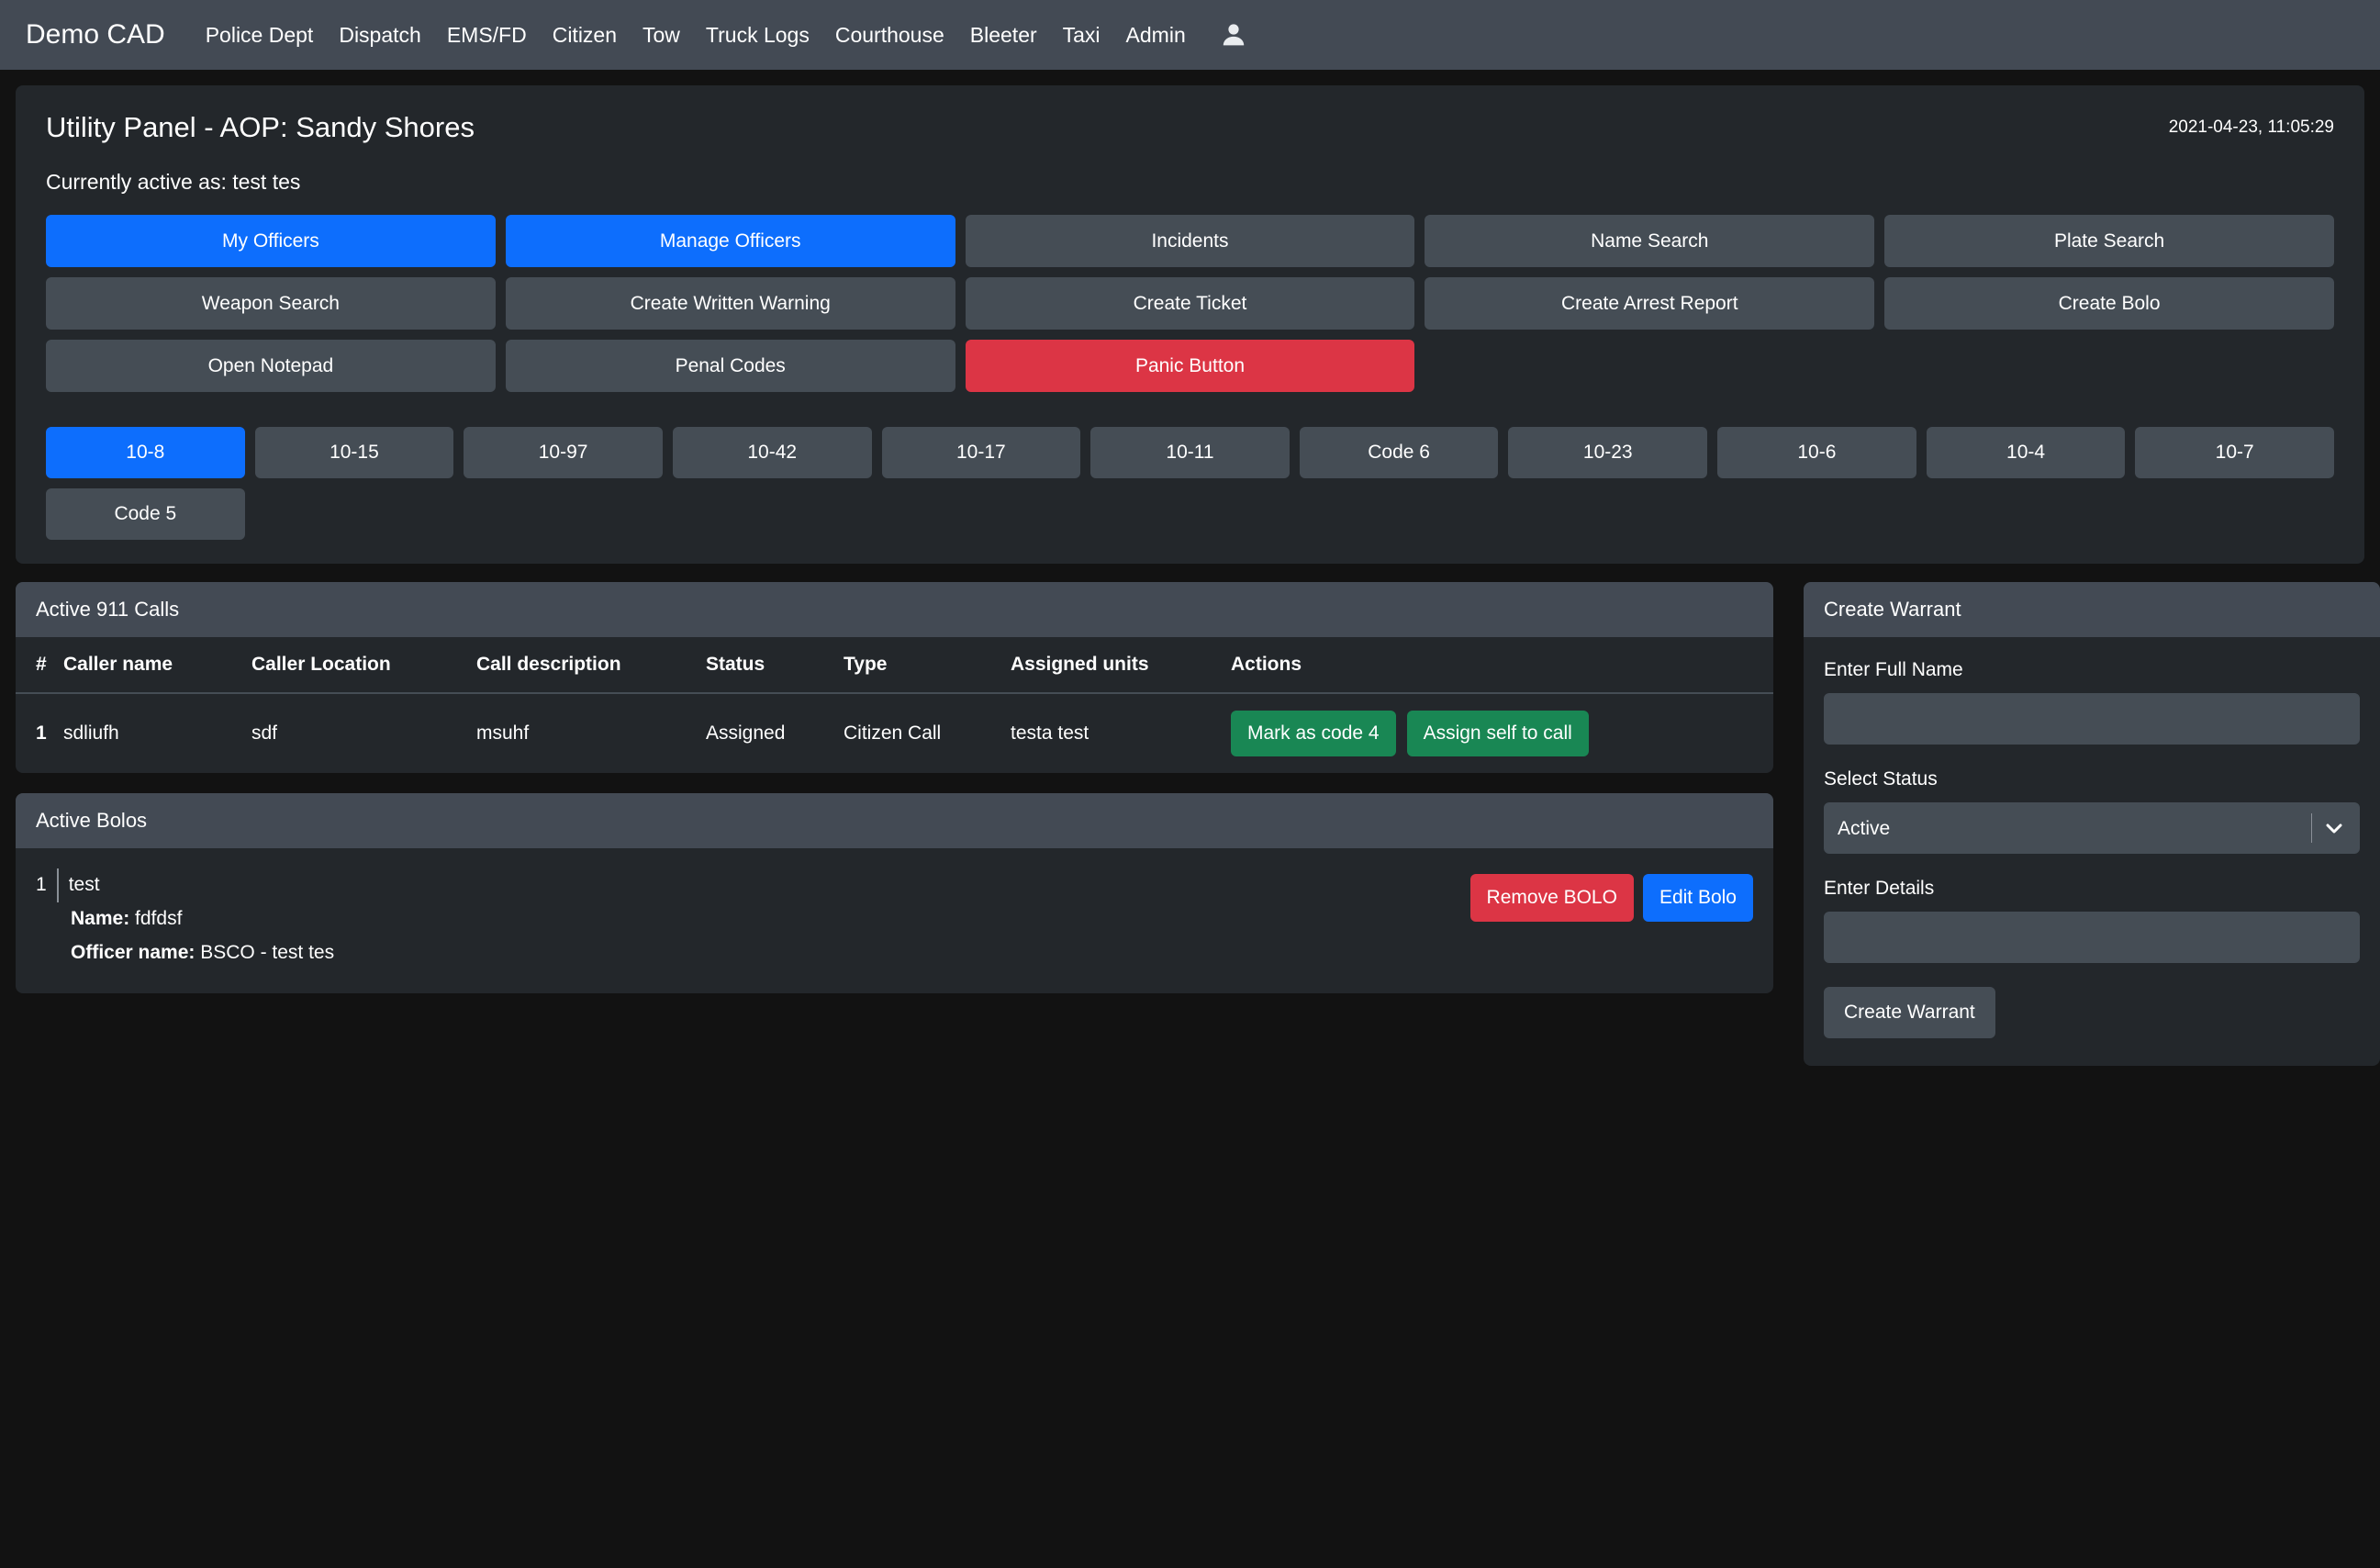  What do you see at coordinates (1190, 452) in the screenshot?
I see `status-button-10-11: 10-11` at bounding box center [1190, 452].